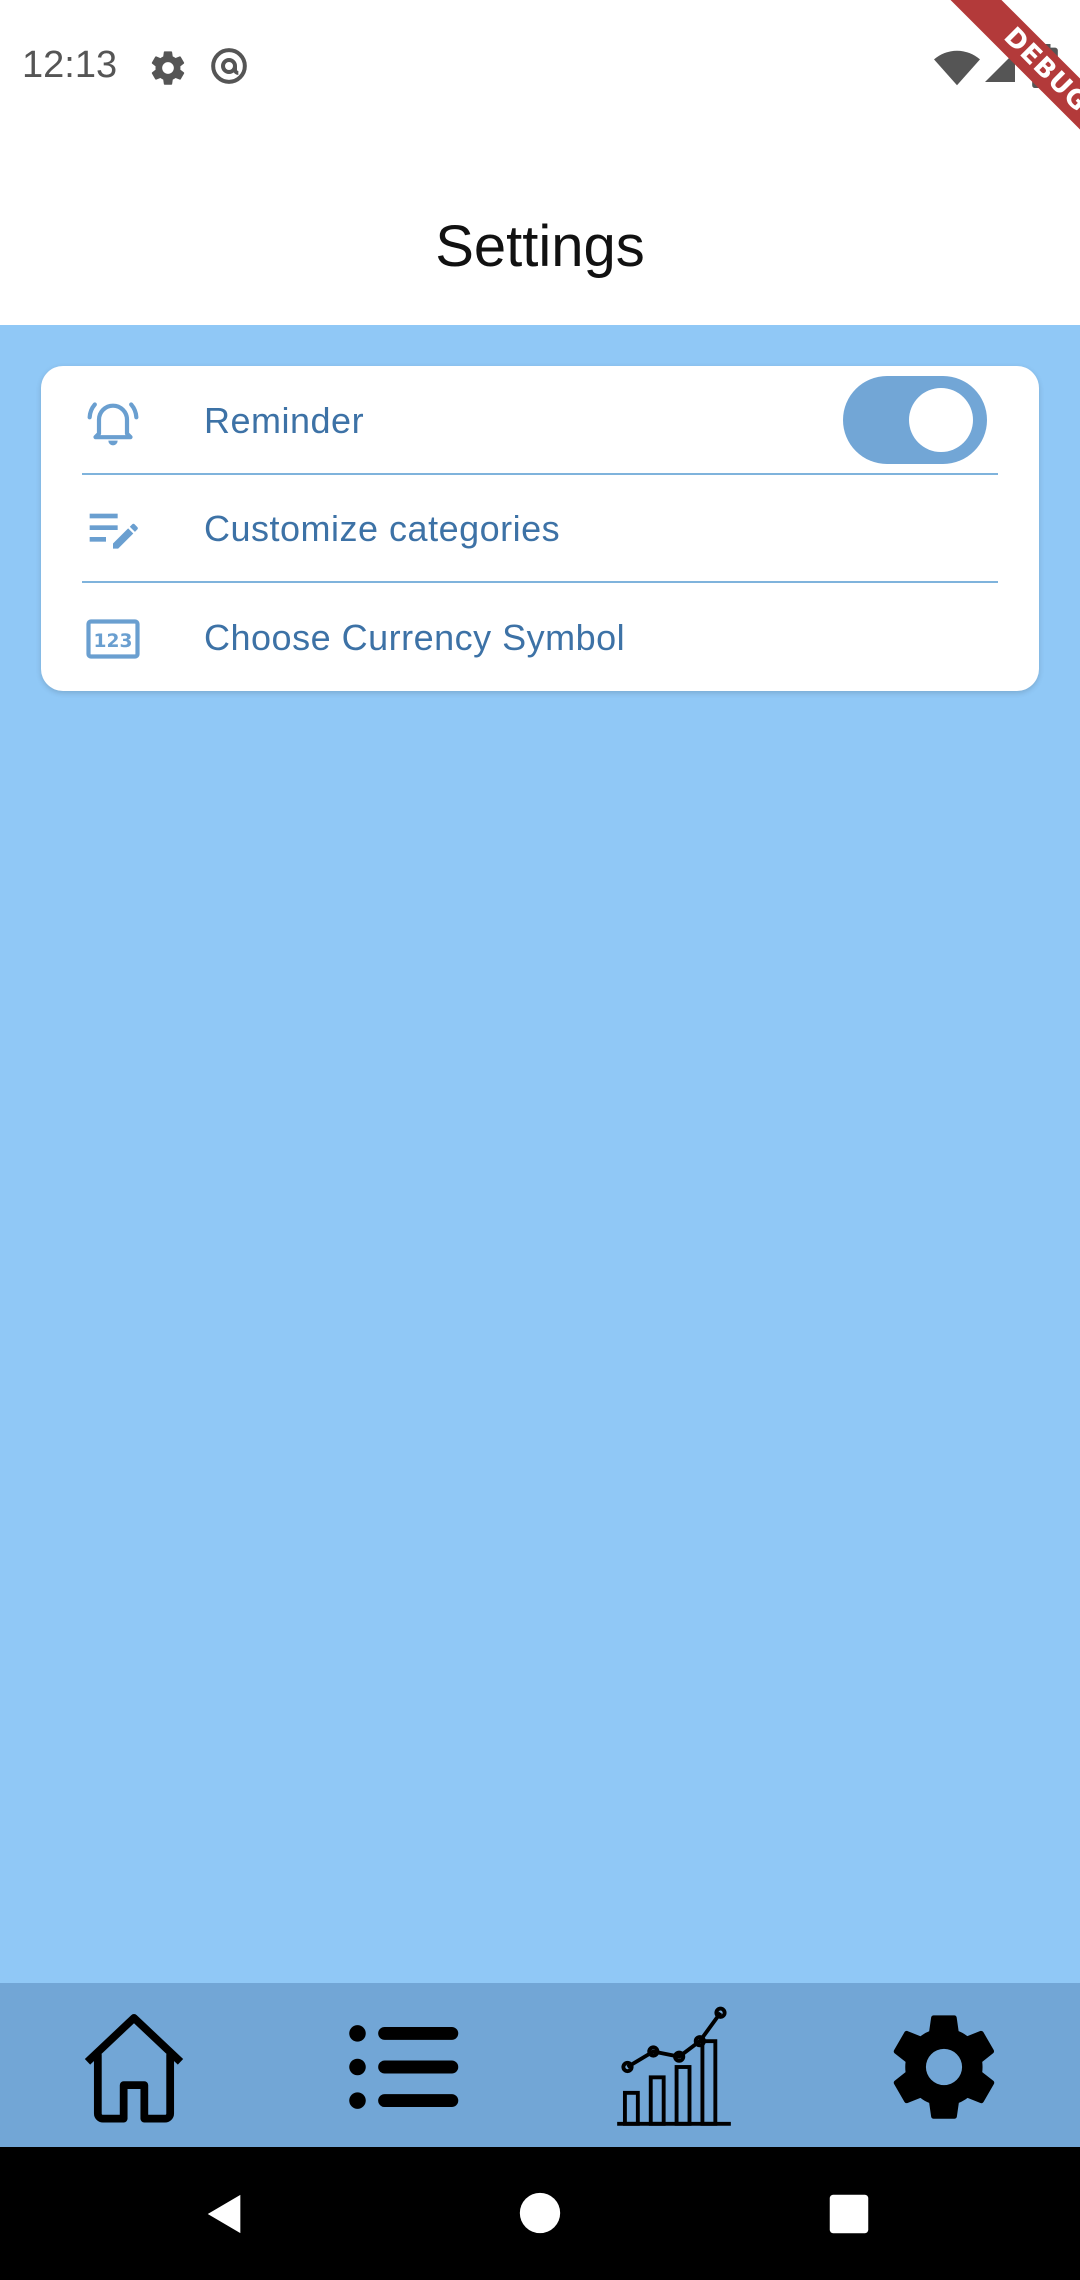 The height and width of the screenshot is (2280, 1080). Describe the element at coordinates (540, 67) in the screenshot. I see `status-bar: 12:13` at that location.